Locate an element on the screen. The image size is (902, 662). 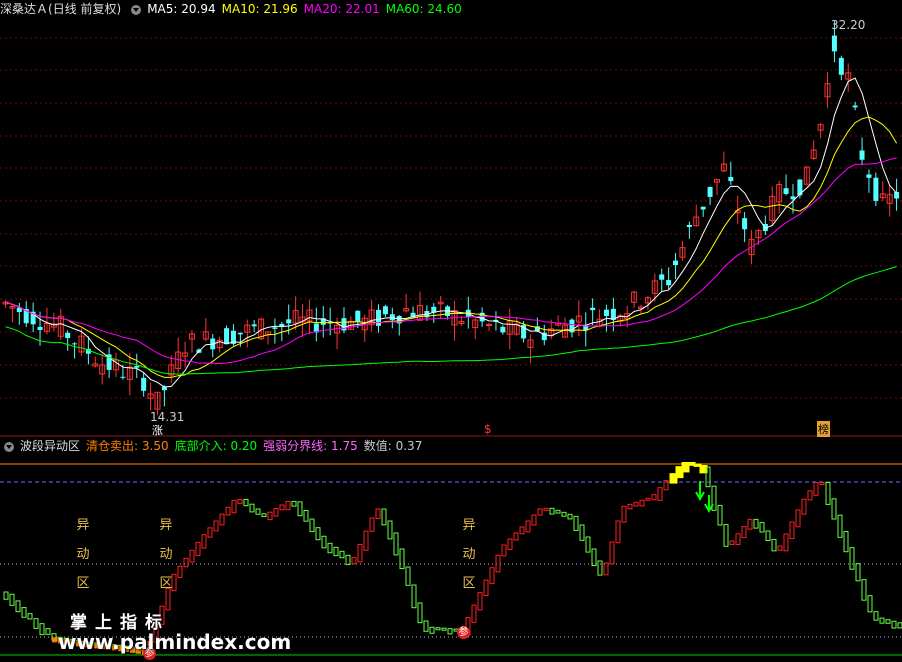
can-marker: 参 is located at coordinates (463, 632).